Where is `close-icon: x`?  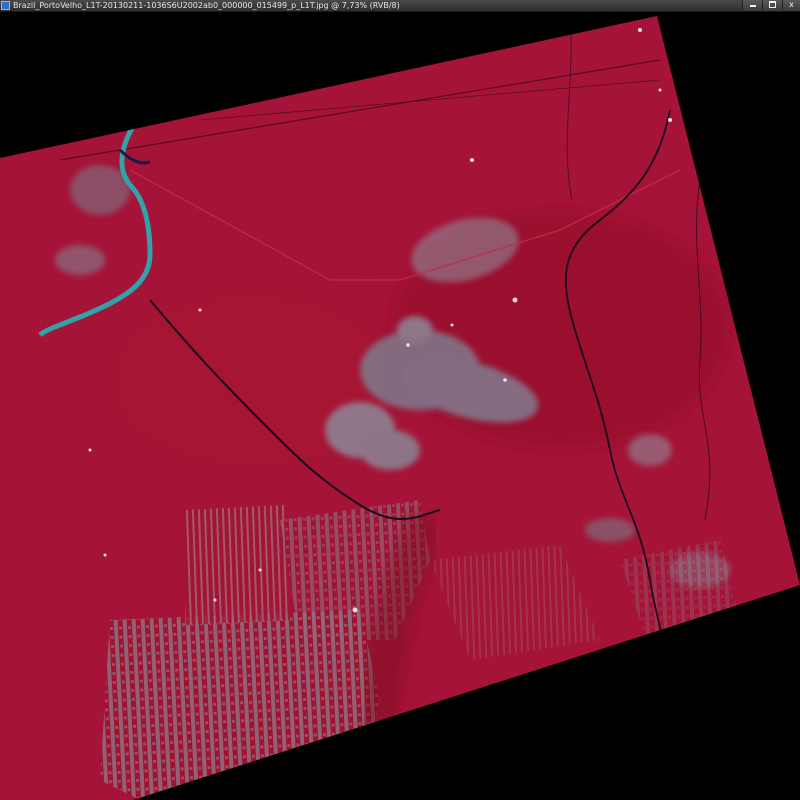 close-icon: x is located at coordinates (791, 4).